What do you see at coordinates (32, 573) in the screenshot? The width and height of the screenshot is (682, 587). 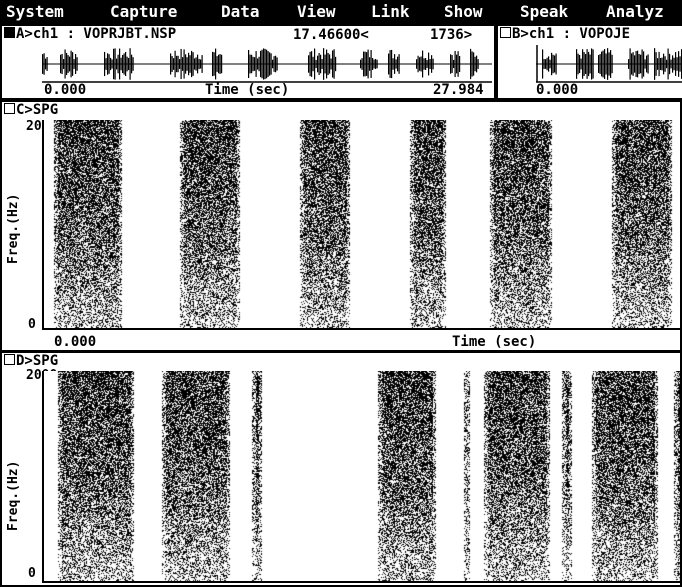 I see `window-d-y-min: 0` at bounding box center [32, 573].